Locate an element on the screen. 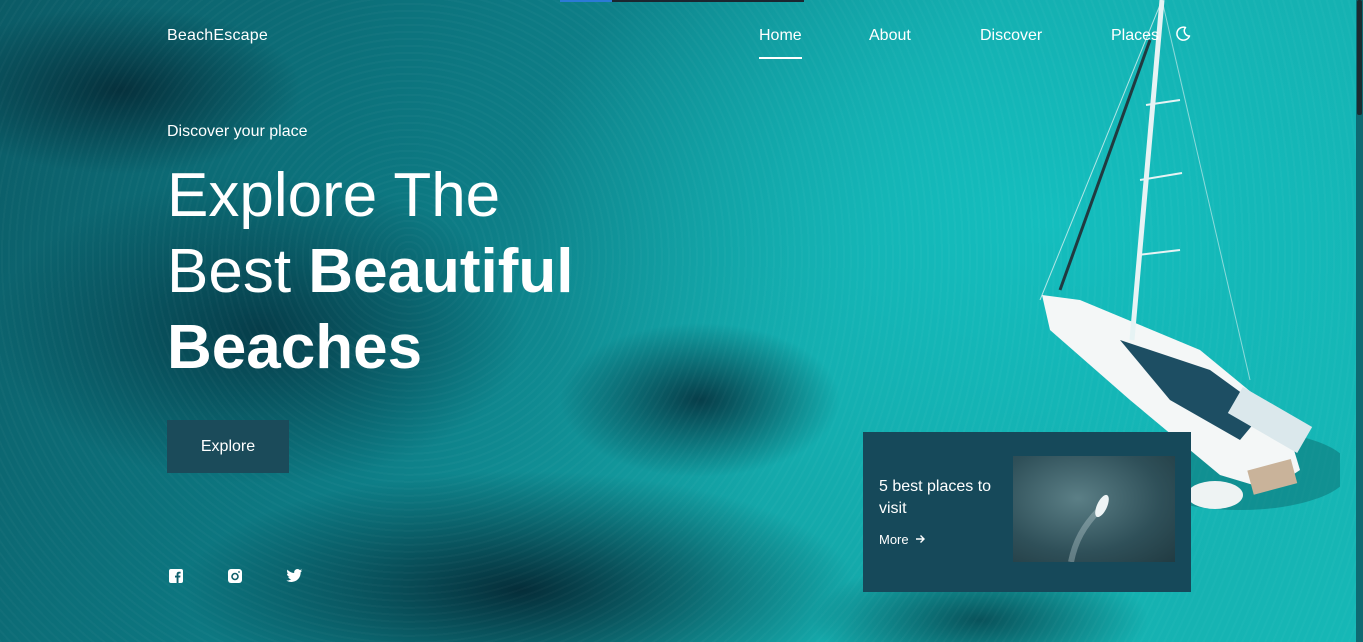  scrollbar-thumb is located at coordinates (1359, 57).